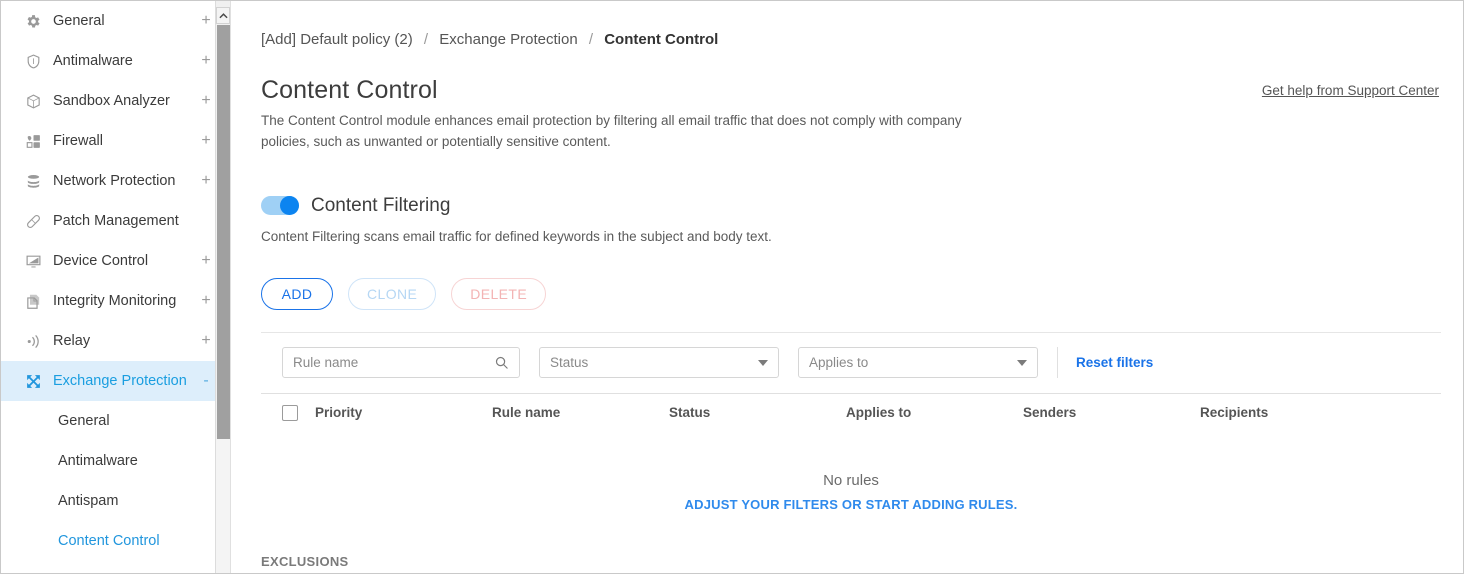  I want to click on sidebar-subitem-antimalware: Antimalware, so click(115, 461).